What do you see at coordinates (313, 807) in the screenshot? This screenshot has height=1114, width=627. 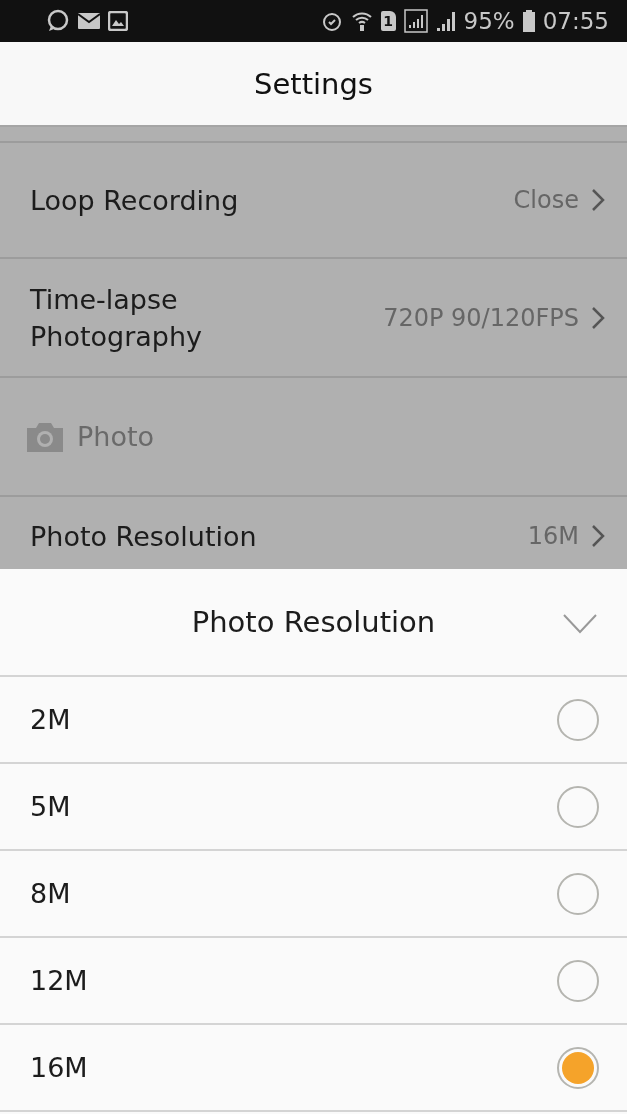 I see `option-row: 5M` at bounding box center [313, 807].